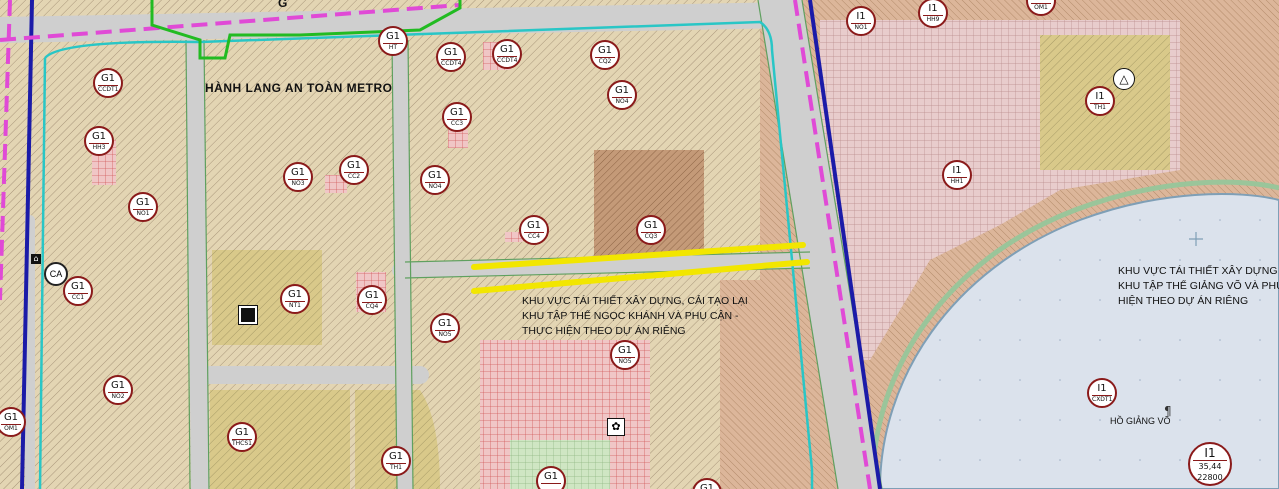 The image size is (1279, 489). What do you see at coordinates (458, 139) in the screenshot?
I see `plot-cc3` at bounding box center [458, 139].